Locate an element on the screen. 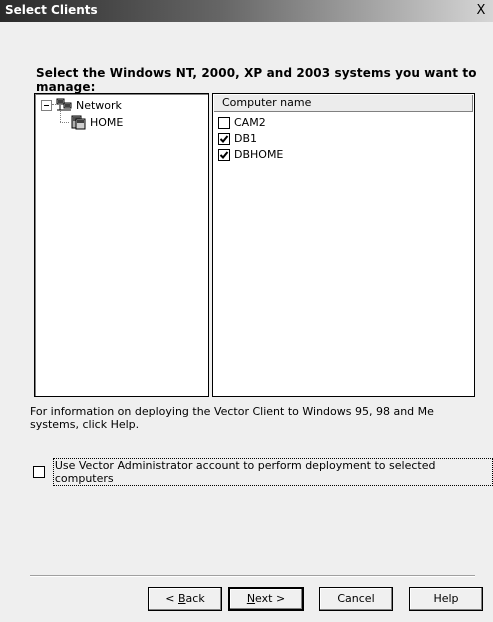 This screenshot has height=622, width=493. cancel-button: Cancel is located at coordinates (356, 599).